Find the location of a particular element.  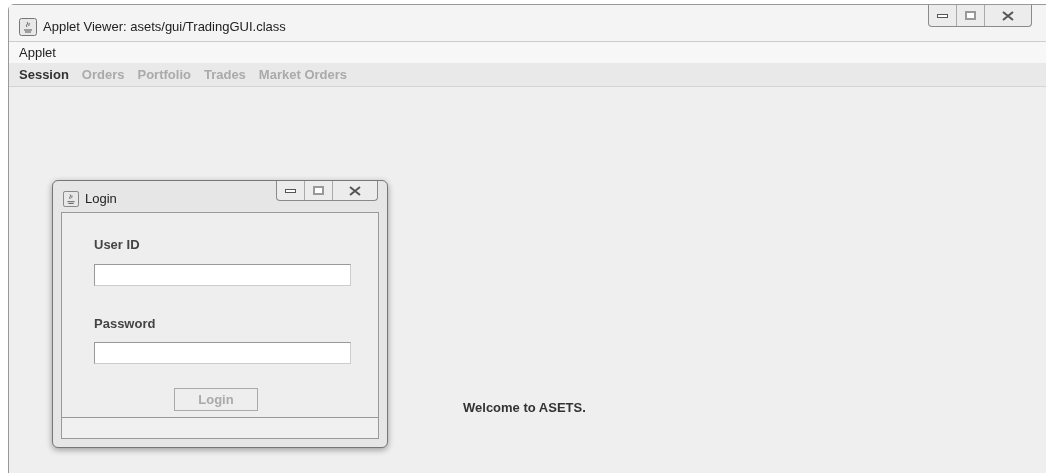

tab: Market Orders is located at coordinates (302, 74).